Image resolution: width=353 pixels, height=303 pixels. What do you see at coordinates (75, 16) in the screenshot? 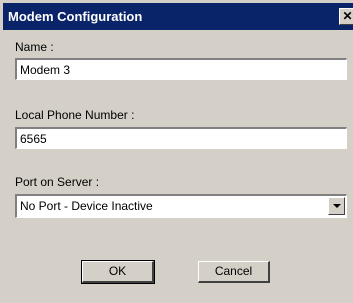
I see `dialog-title: Modem Configuration` at bounding box center [75, 16].